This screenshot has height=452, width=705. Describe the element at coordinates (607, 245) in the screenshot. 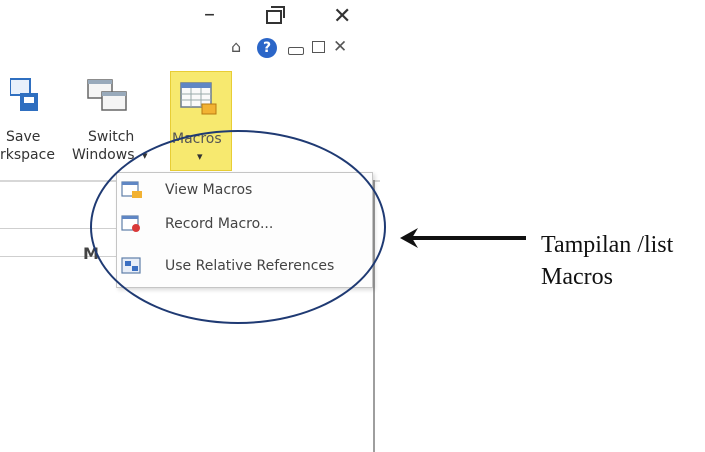

I see `annotation-line1: Tampilan /list` at that location.